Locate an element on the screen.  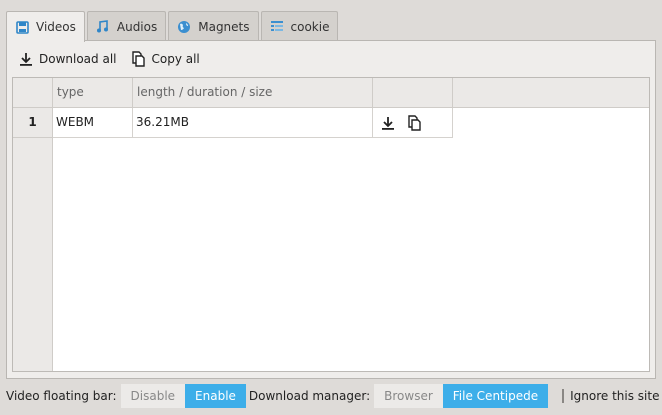
floating-bar-label: Video floating bar: is located at coordinates (61, 396).